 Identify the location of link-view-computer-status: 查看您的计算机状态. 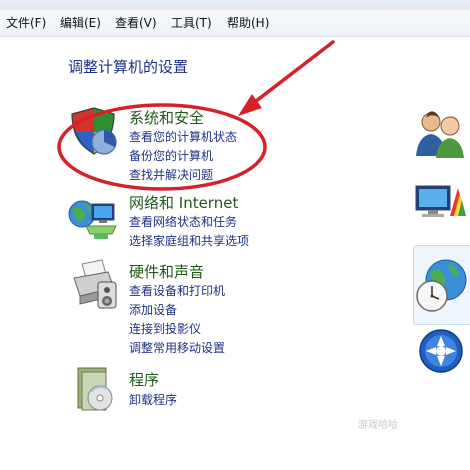
(183, 136).